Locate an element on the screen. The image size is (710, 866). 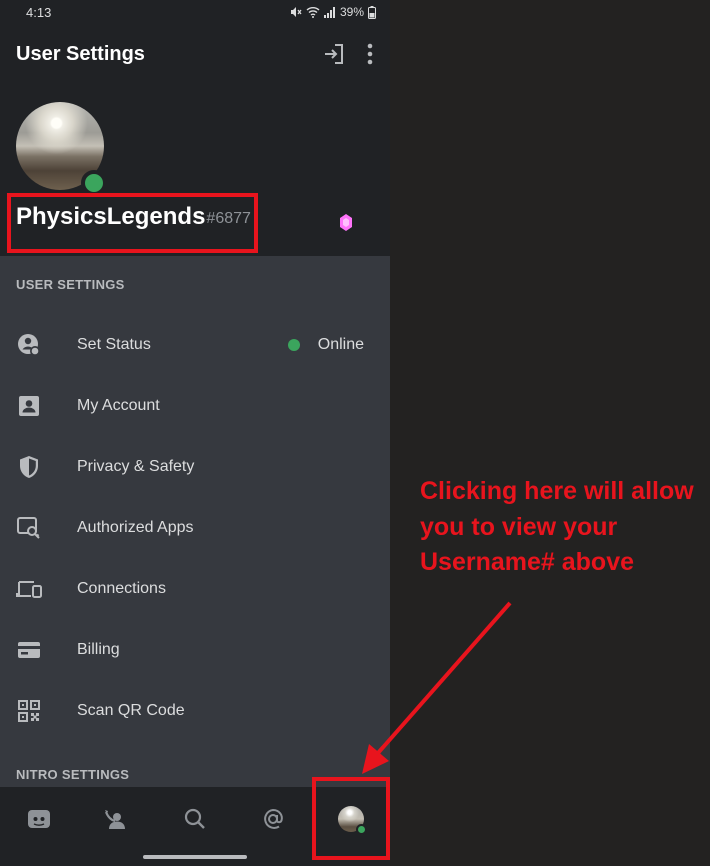
profile-avatar-wrapper is located at coordinates (61, 149).